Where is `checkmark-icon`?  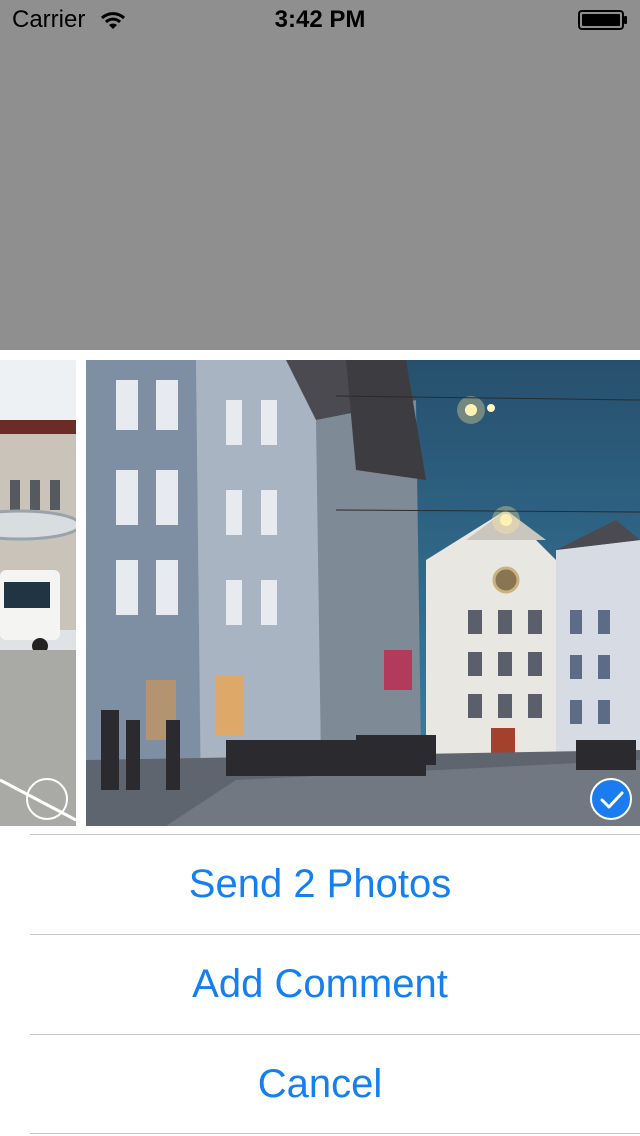 checkmark-icon is located at coordinates (611, 799).